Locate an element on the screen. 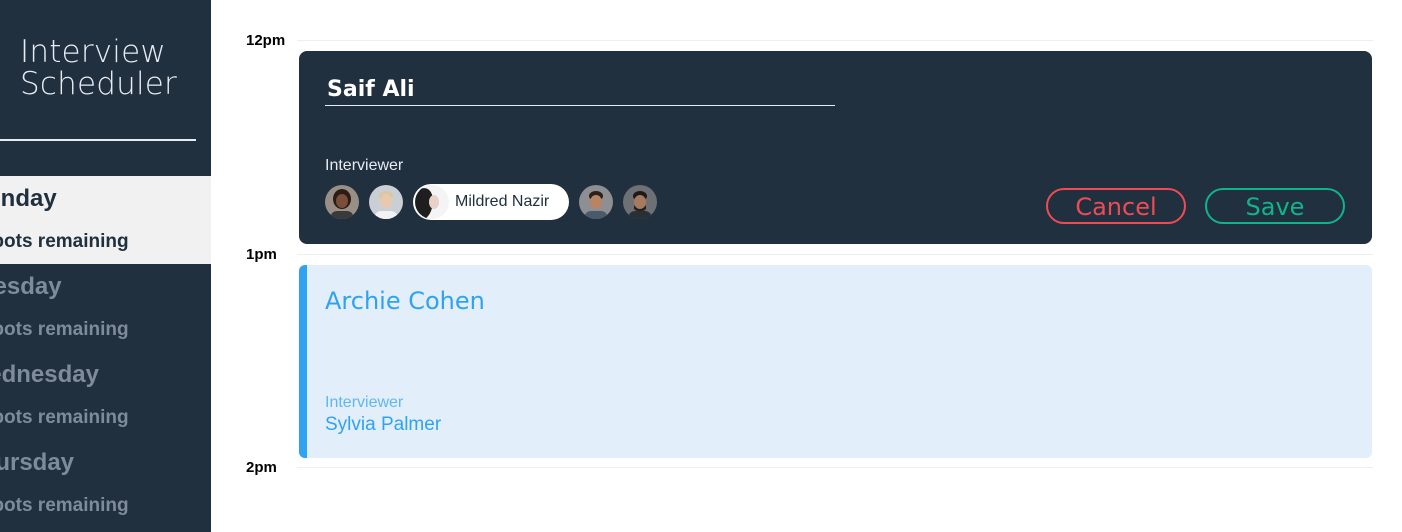  appointment-student: Archie Cohen is located at coordinates (405, 301).